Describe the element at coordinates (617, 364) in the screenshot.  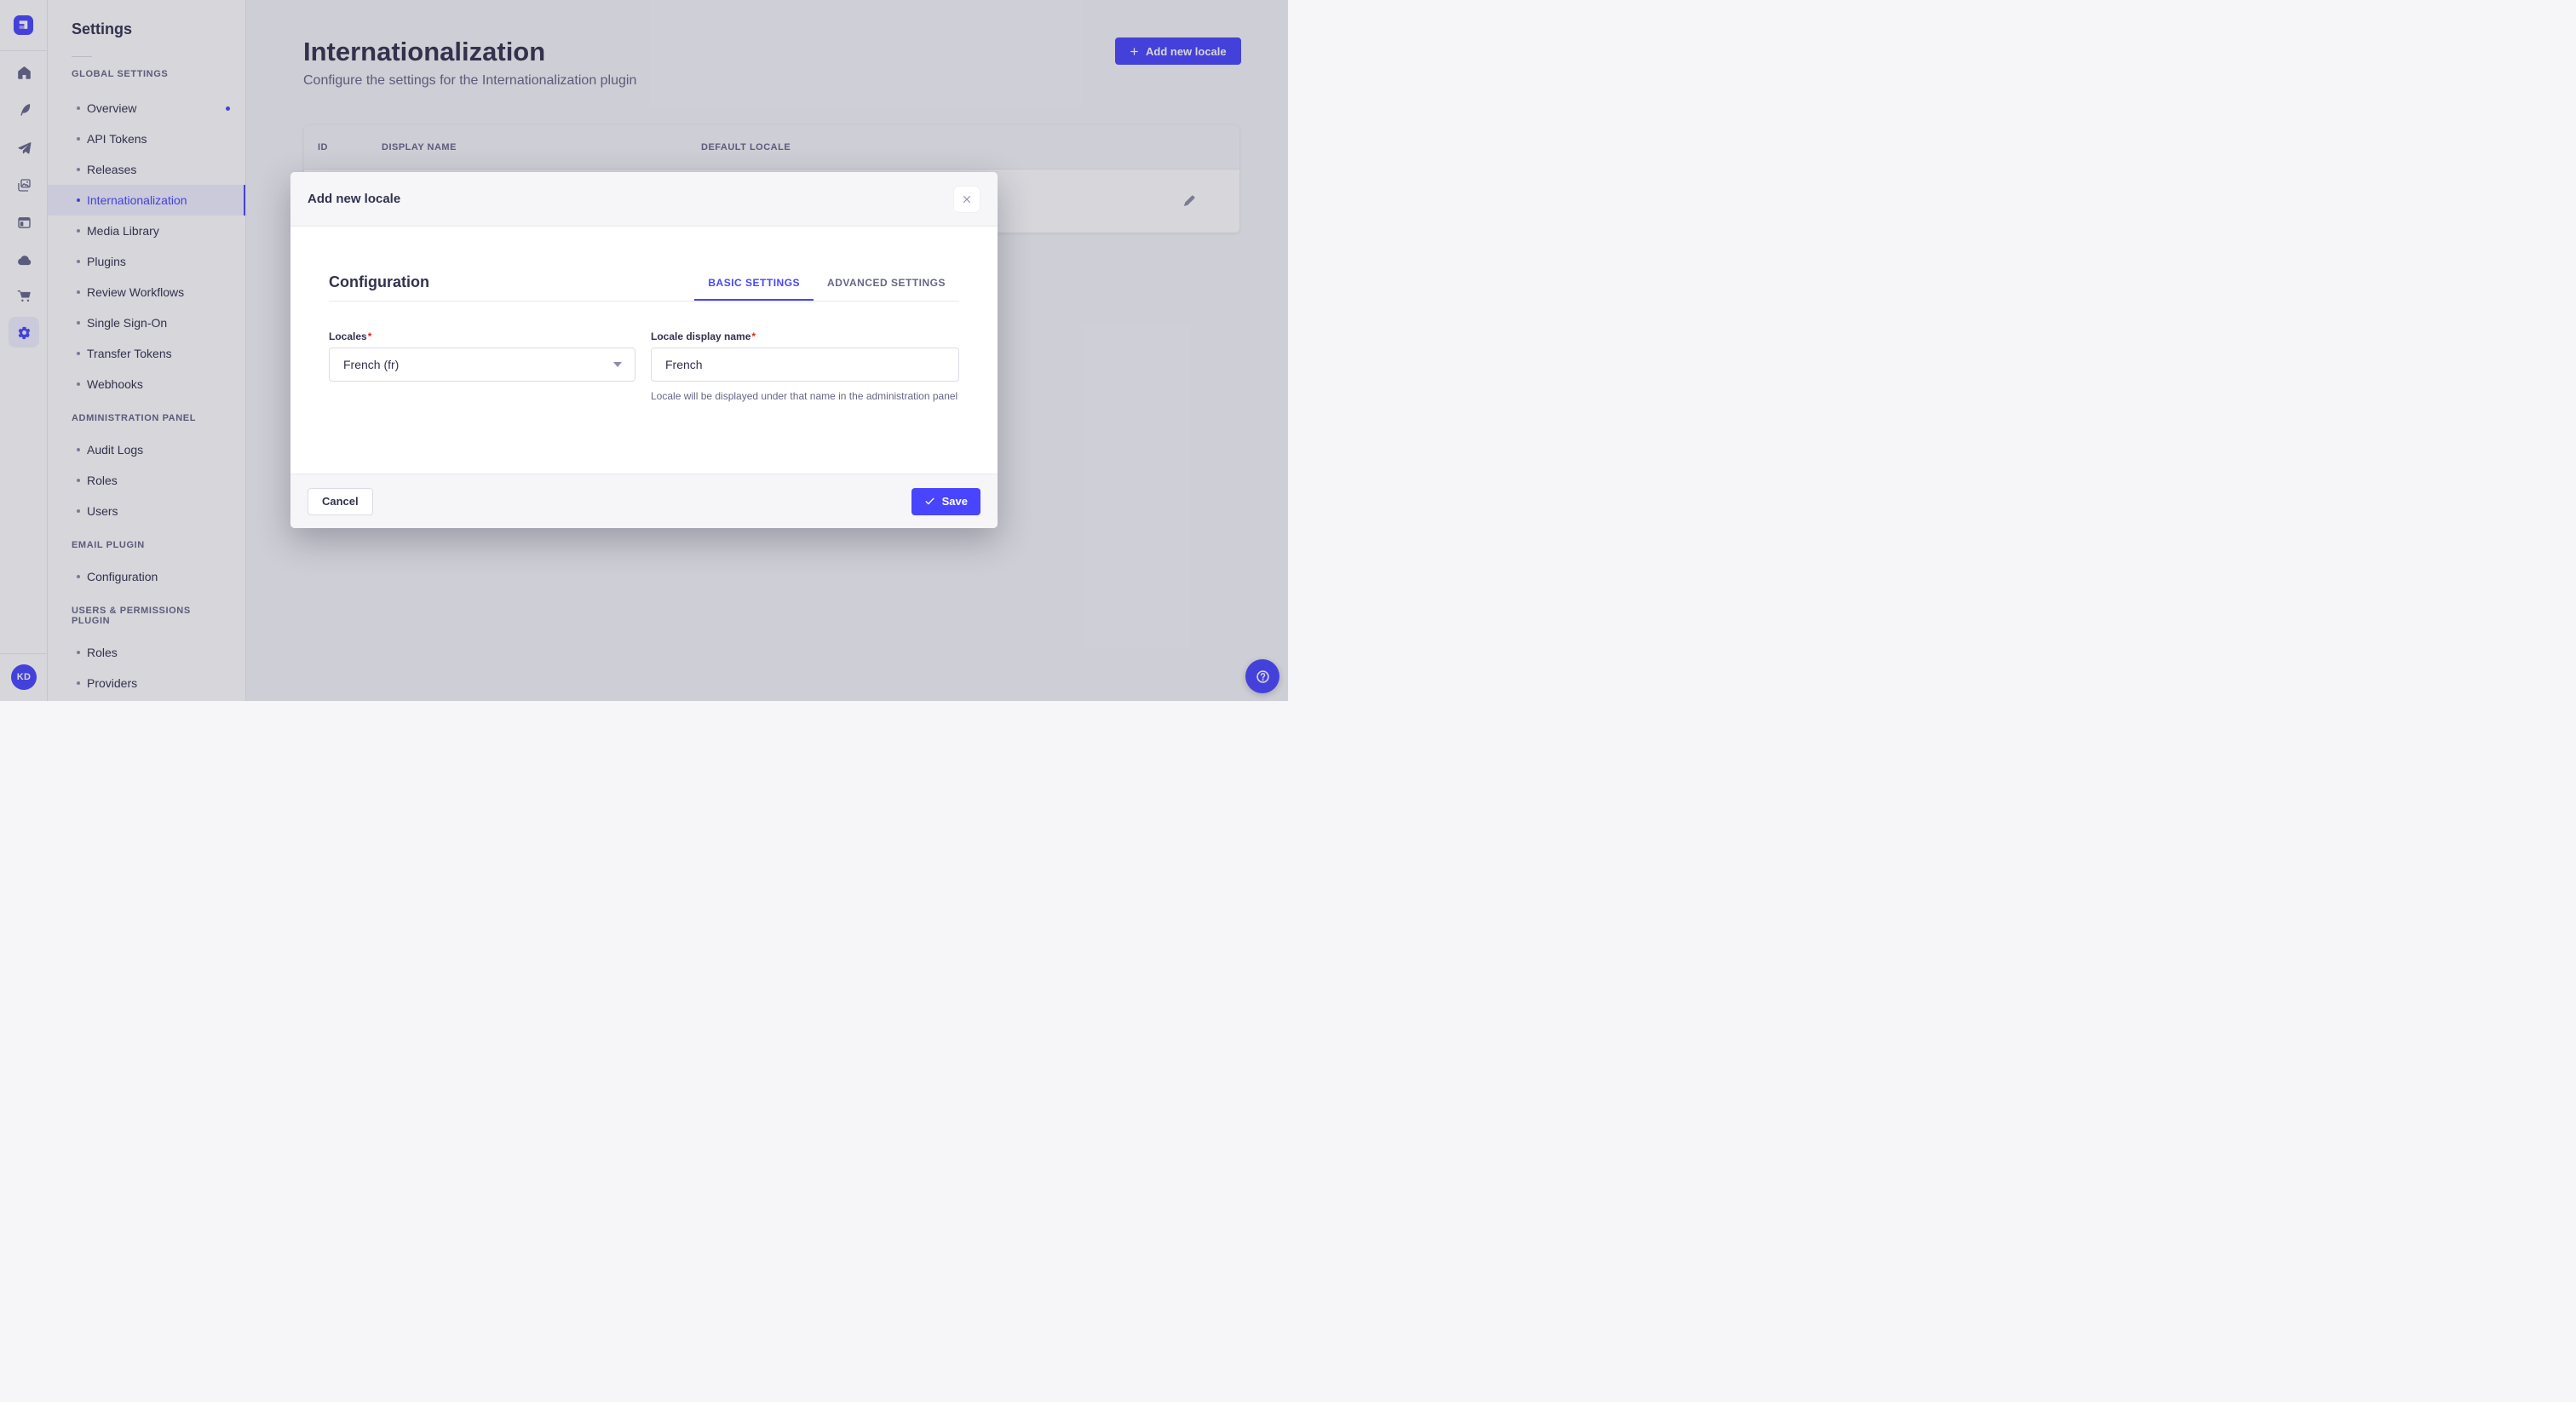
I see `chevron-down-icon` at that location.